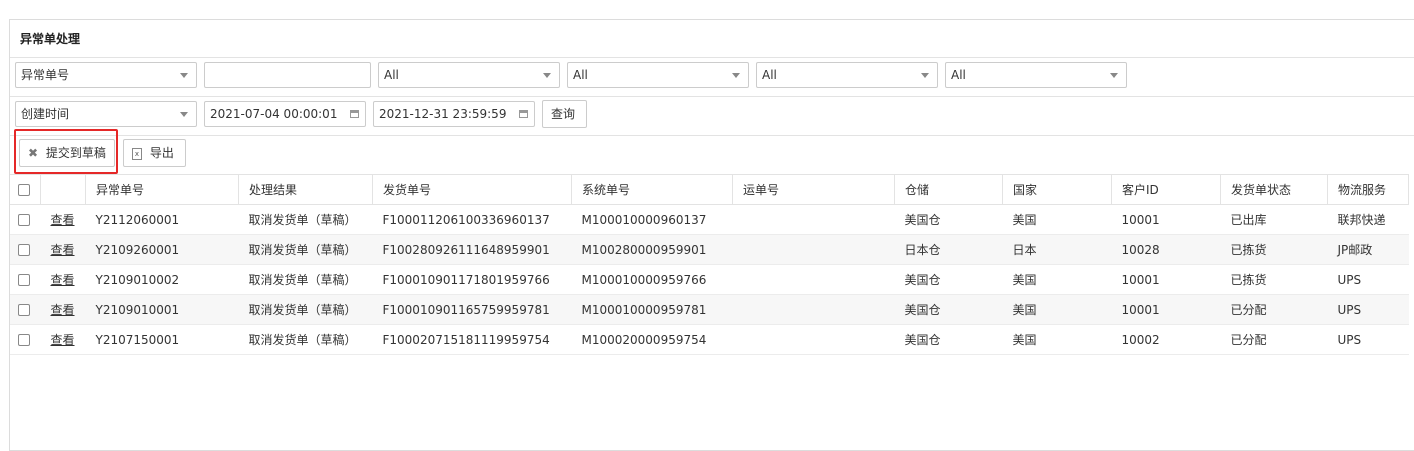 This screenshot has height=451, width=1414. Describe the element at coordinates (472, 249) in the screenshot. I see `cell-shipment-no: F100280926111648959901` at that location.